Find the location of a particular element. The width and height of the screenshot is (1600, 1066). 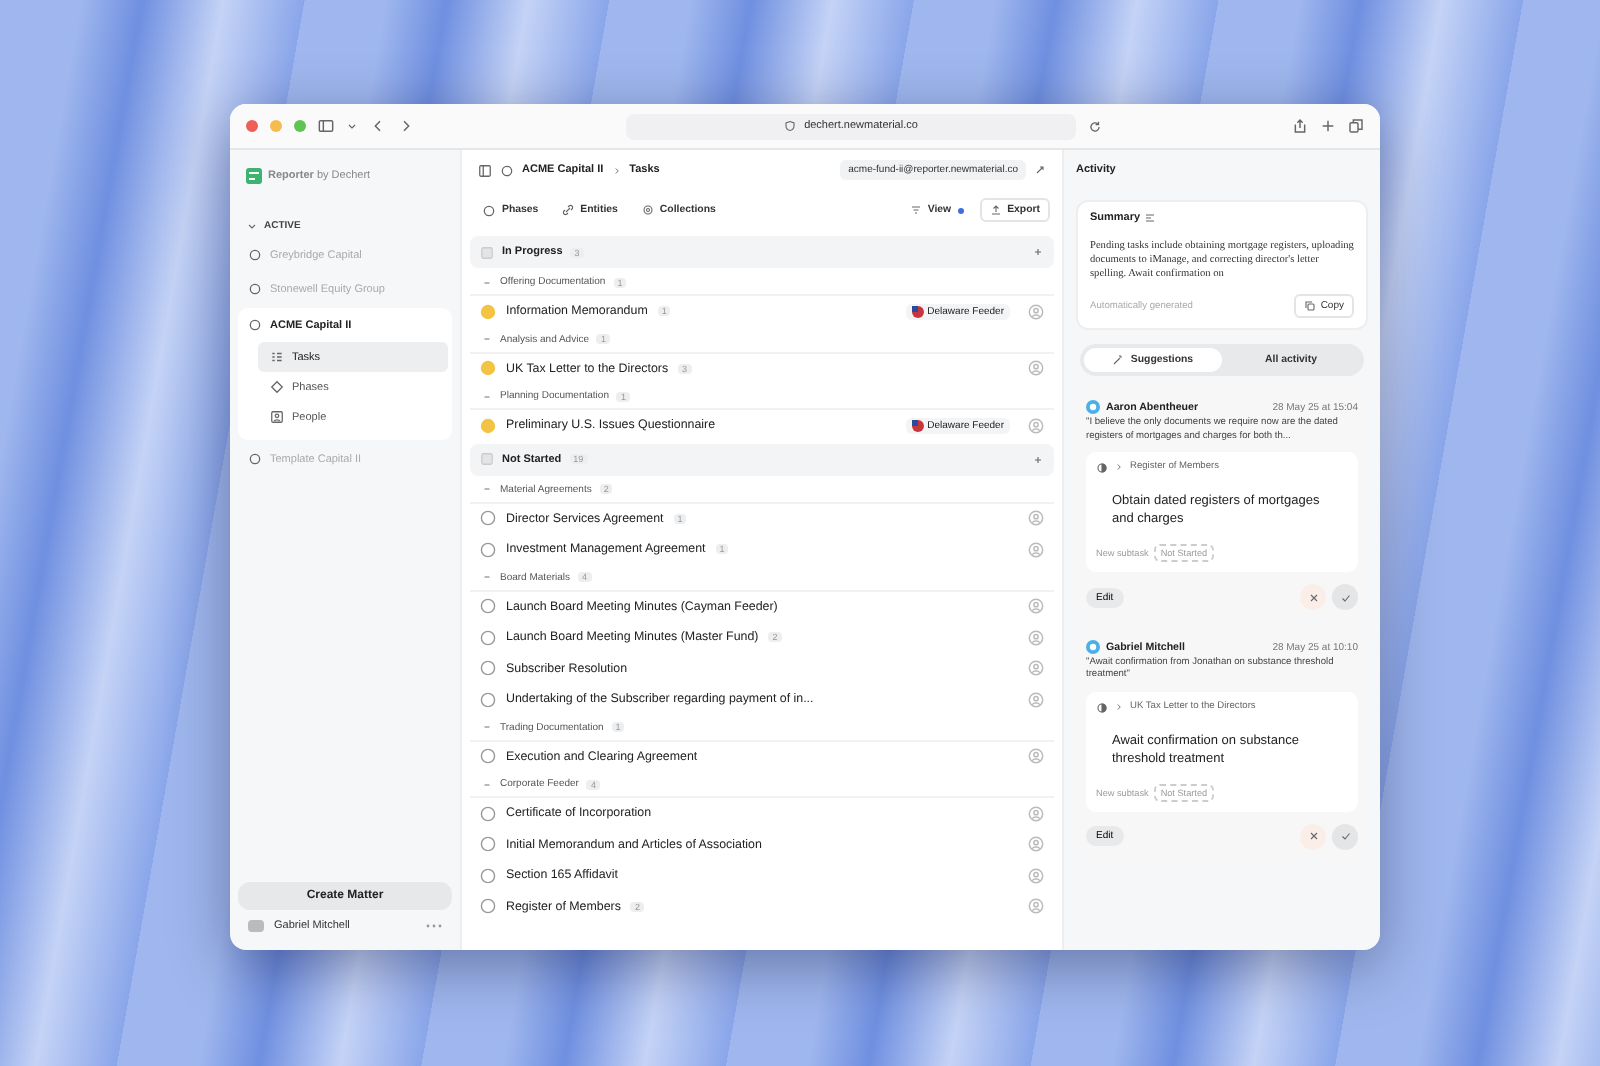

logo-icon is located at coordinates (254, 176).